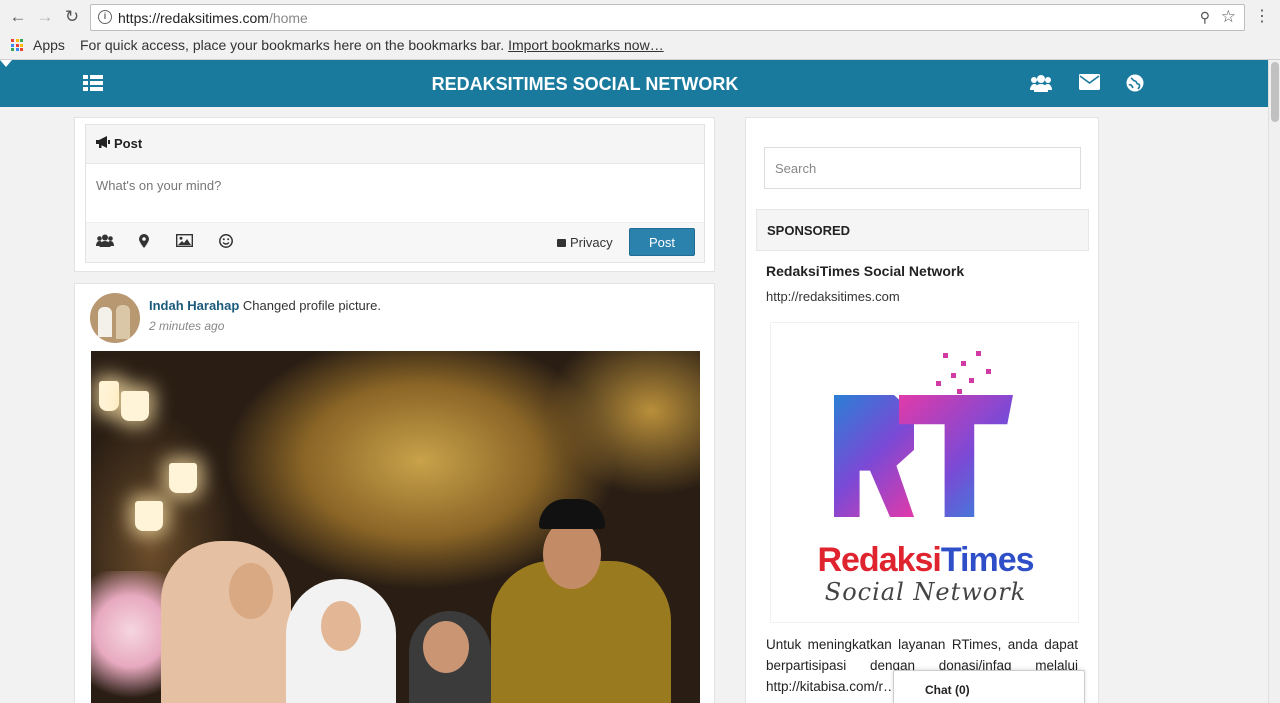 This screenshot has width=1280, height=703. Describe the element at coordinates (591, 242) in the screenshot. I see `privacy-label: Privacy` at that location.